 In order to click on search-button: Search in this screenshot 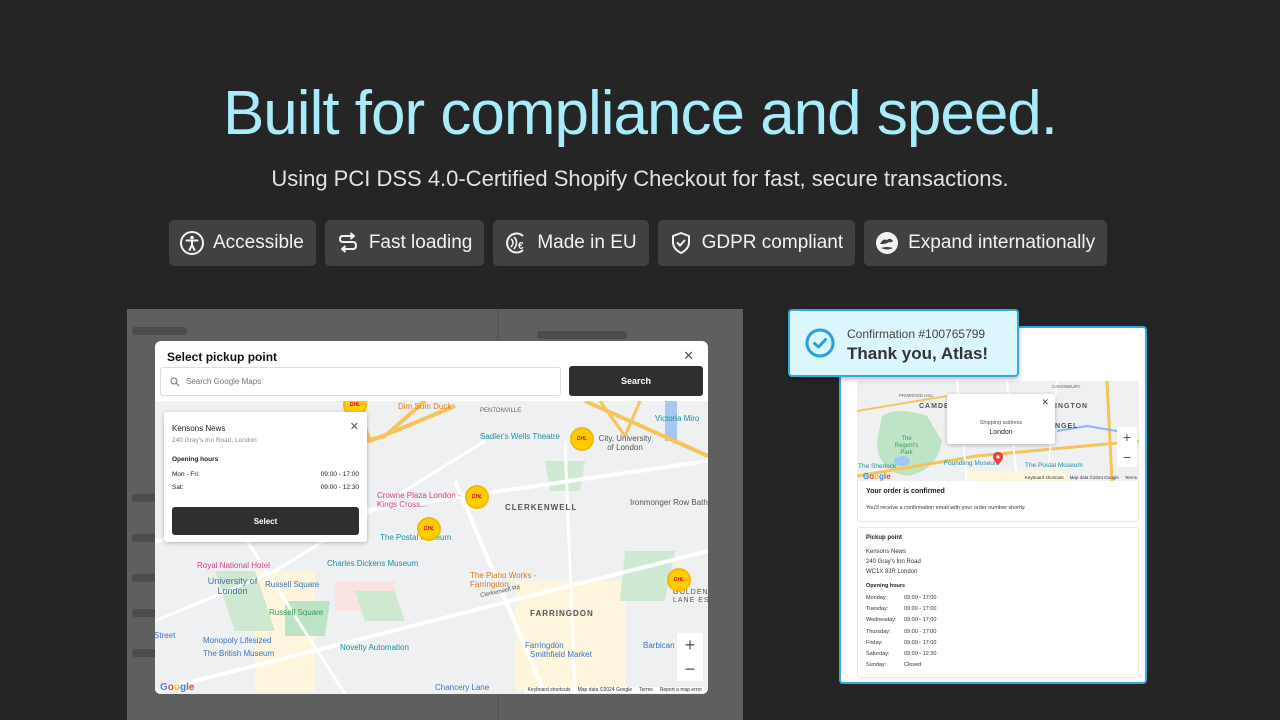, I will do `click(636, 381)`.